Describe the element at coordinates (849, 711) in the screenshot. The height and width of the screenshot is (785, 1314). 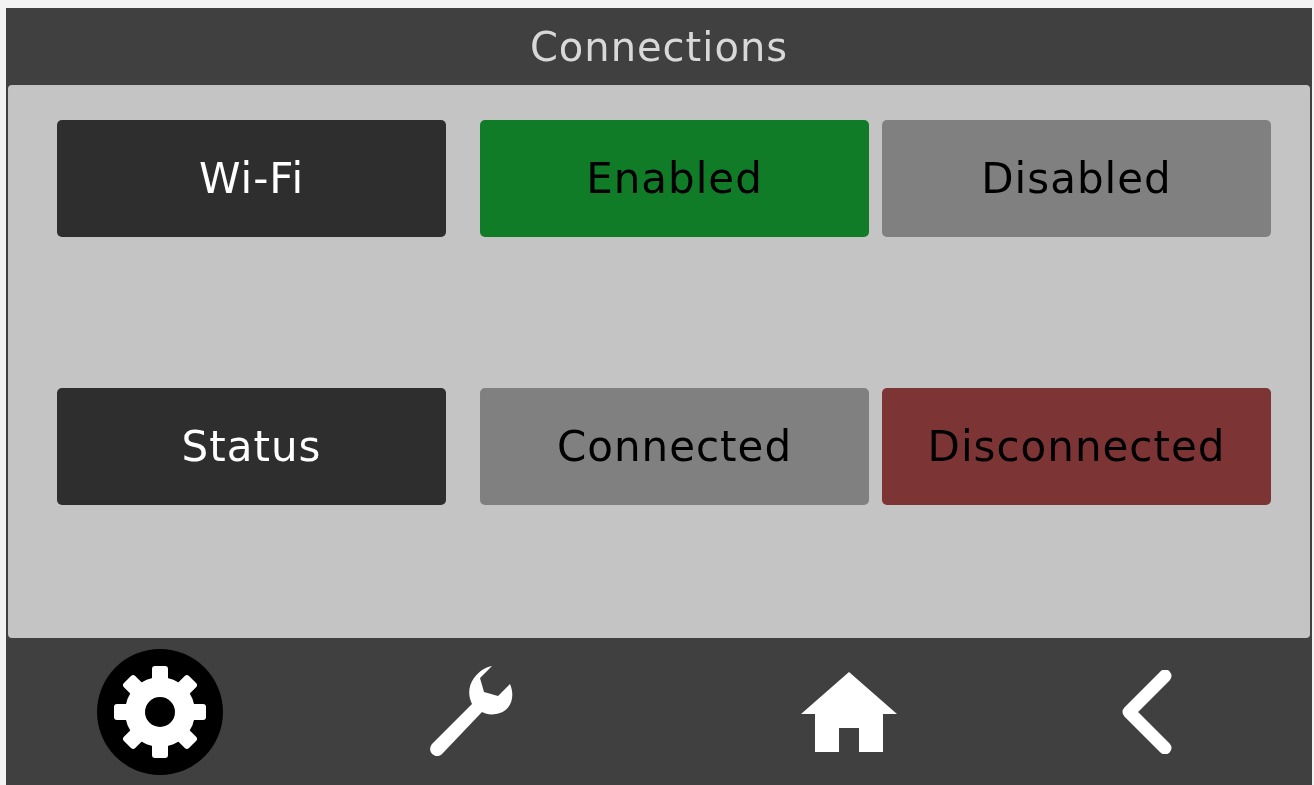
I see `home-icon` at that location.